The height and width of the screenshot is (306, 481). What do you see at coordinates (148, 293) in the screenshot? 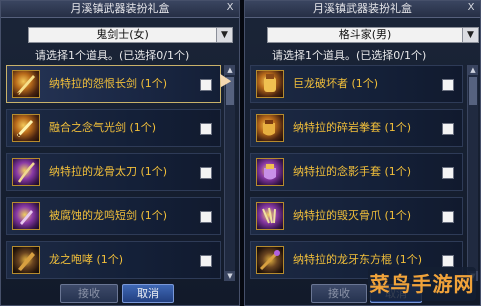
I see `cancel-button: 取消` at bounding box center [148, 293].